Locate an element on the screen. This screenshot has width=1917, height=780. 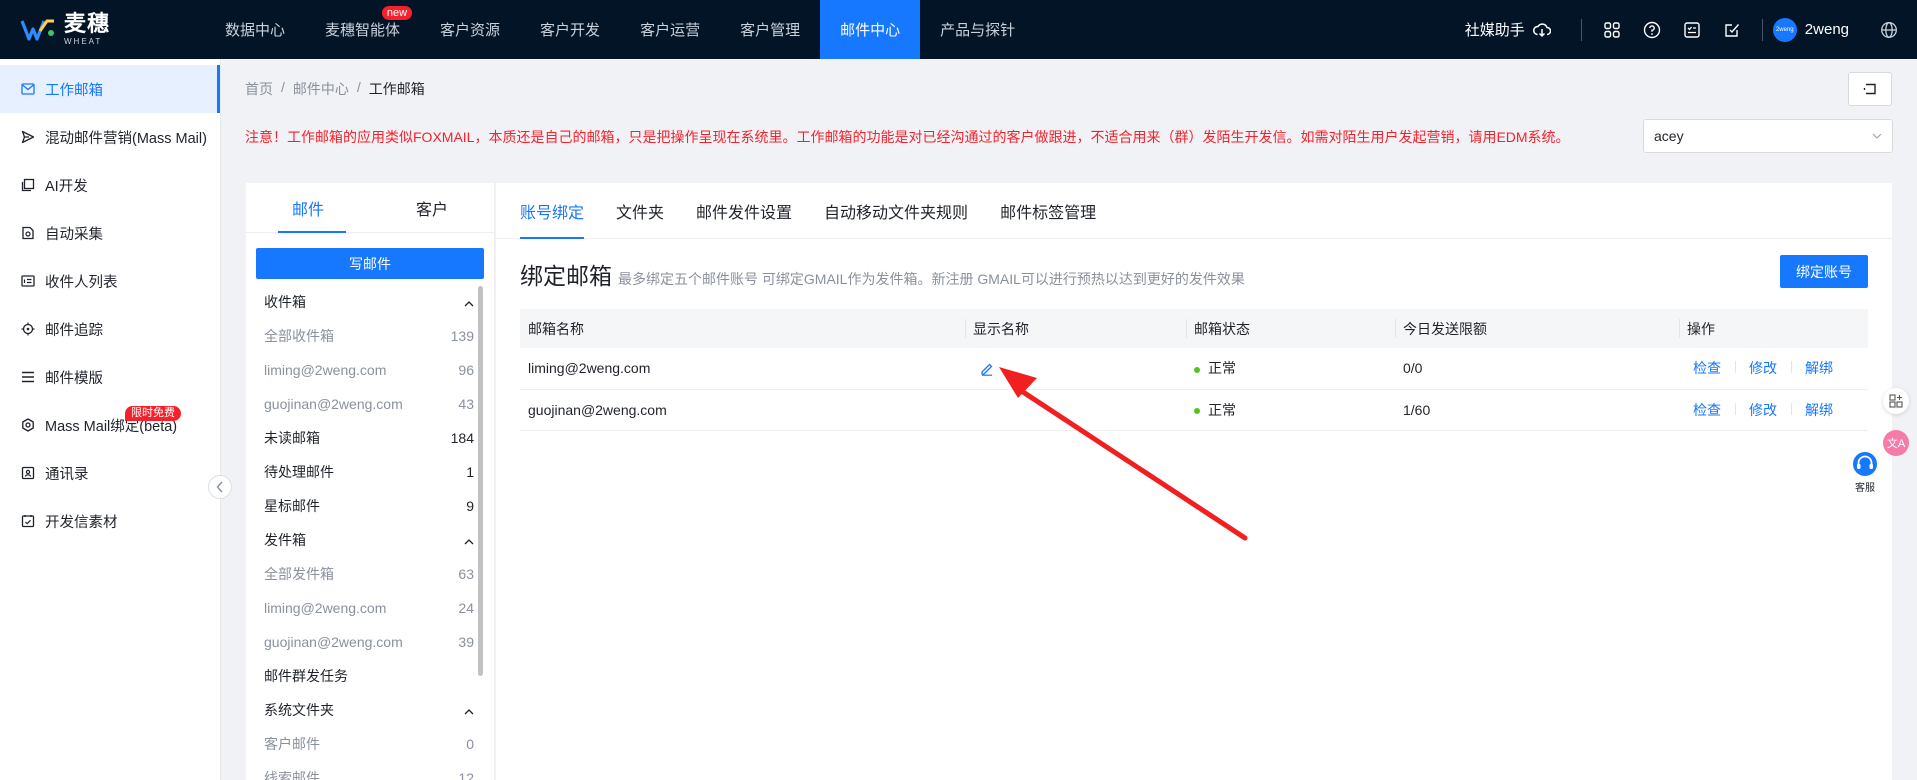
column-header: 显示名称 is located at coordinates (1075, 328).